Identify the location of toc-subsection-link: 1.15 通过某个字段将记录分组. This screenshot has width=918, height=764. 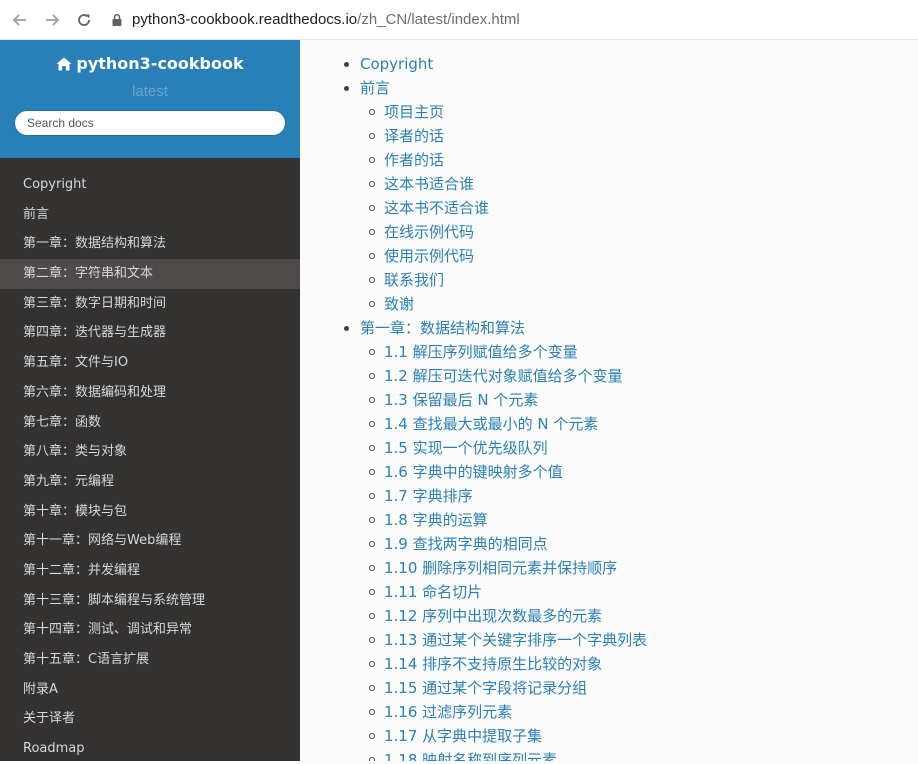
(643, 688).